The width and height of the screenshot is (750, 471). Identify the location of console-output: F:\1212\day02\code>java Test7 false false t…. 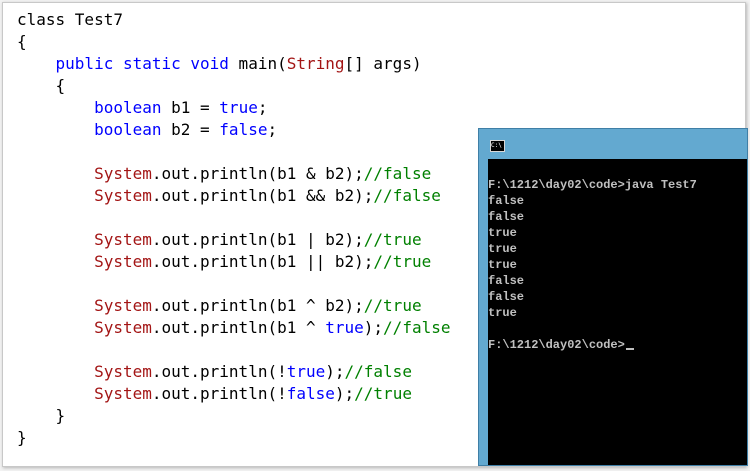
(592, 265).